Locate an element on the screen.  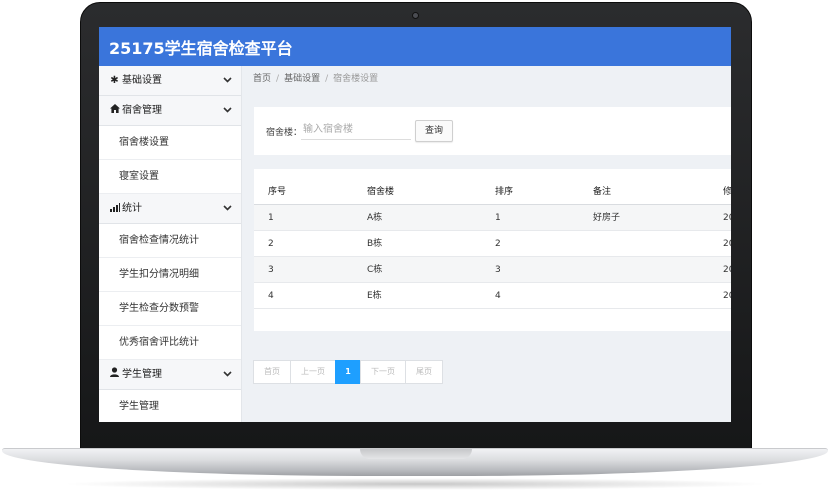
table-cell: 好房子 is located at coordinates (607, 218).